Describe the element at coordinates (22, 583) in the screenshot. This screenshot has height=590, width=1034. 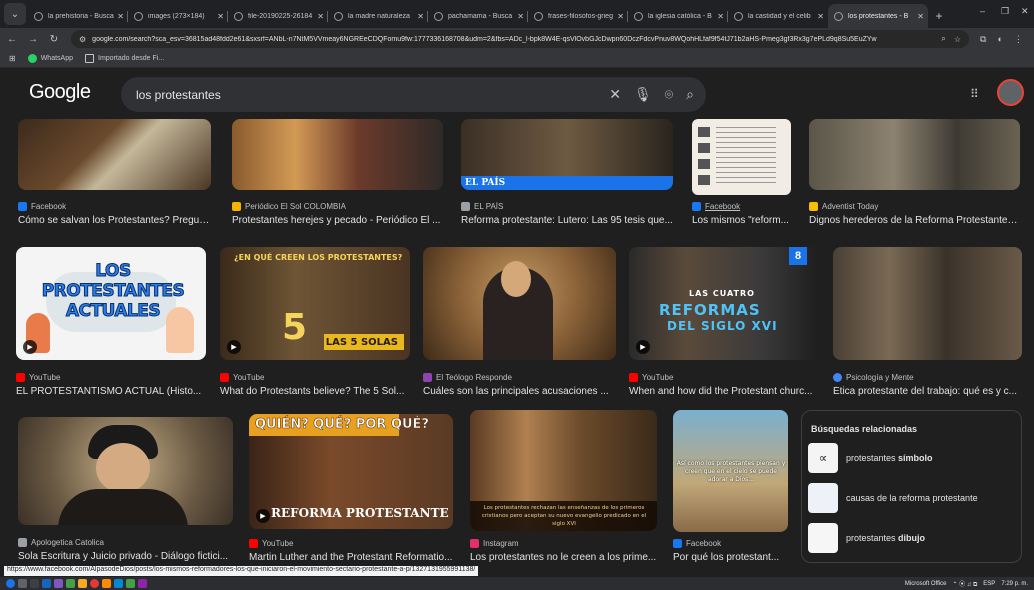
I see `search-icon` at that location.